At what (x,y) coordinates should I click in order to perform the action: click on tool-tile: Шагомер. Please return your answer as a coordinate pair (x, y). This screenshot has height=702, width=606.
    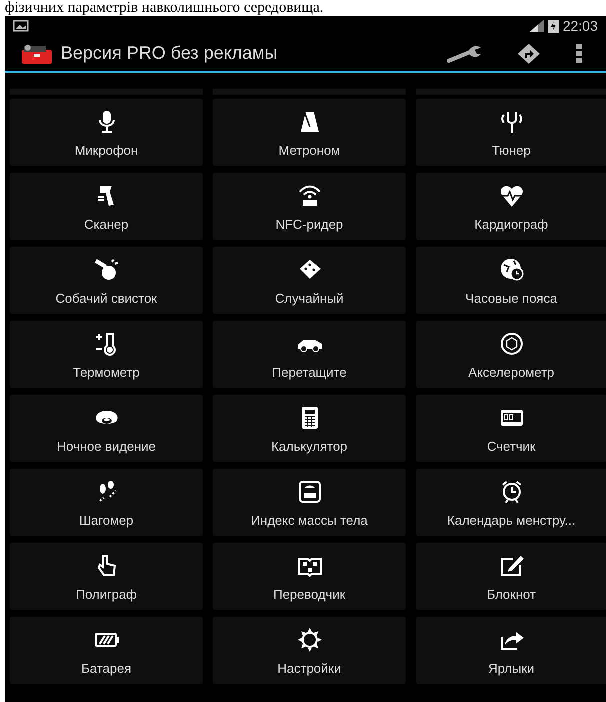
    Looking at the image, I should click on (106, 502).